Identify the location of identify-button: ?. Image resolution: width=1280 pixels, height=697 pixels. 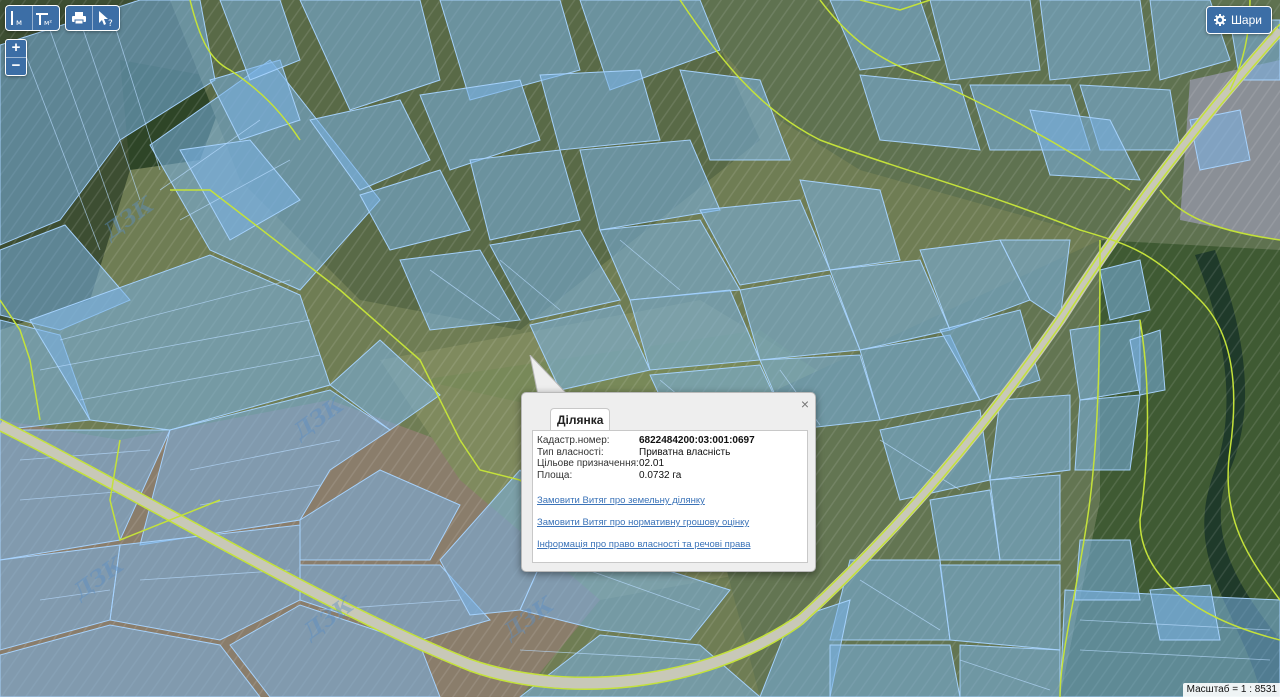
(106, 18).